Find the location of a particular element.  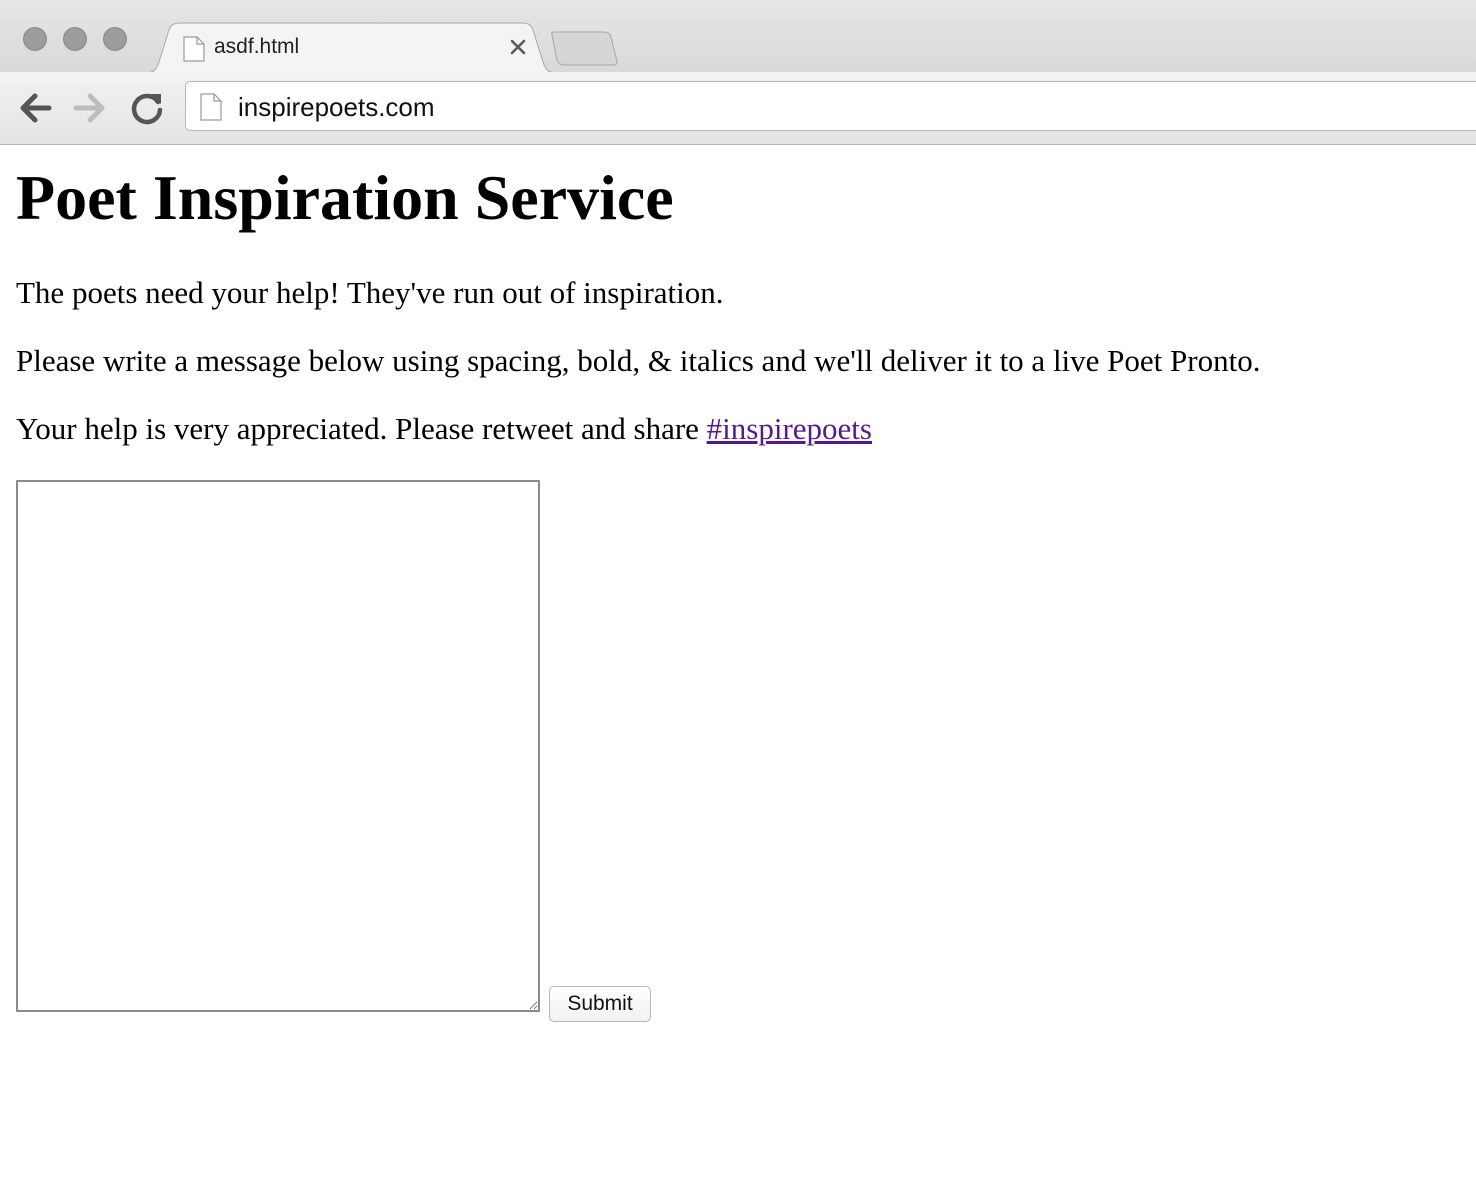

page-title: Poet Inspiration Service is located at coordinates (345, 197).